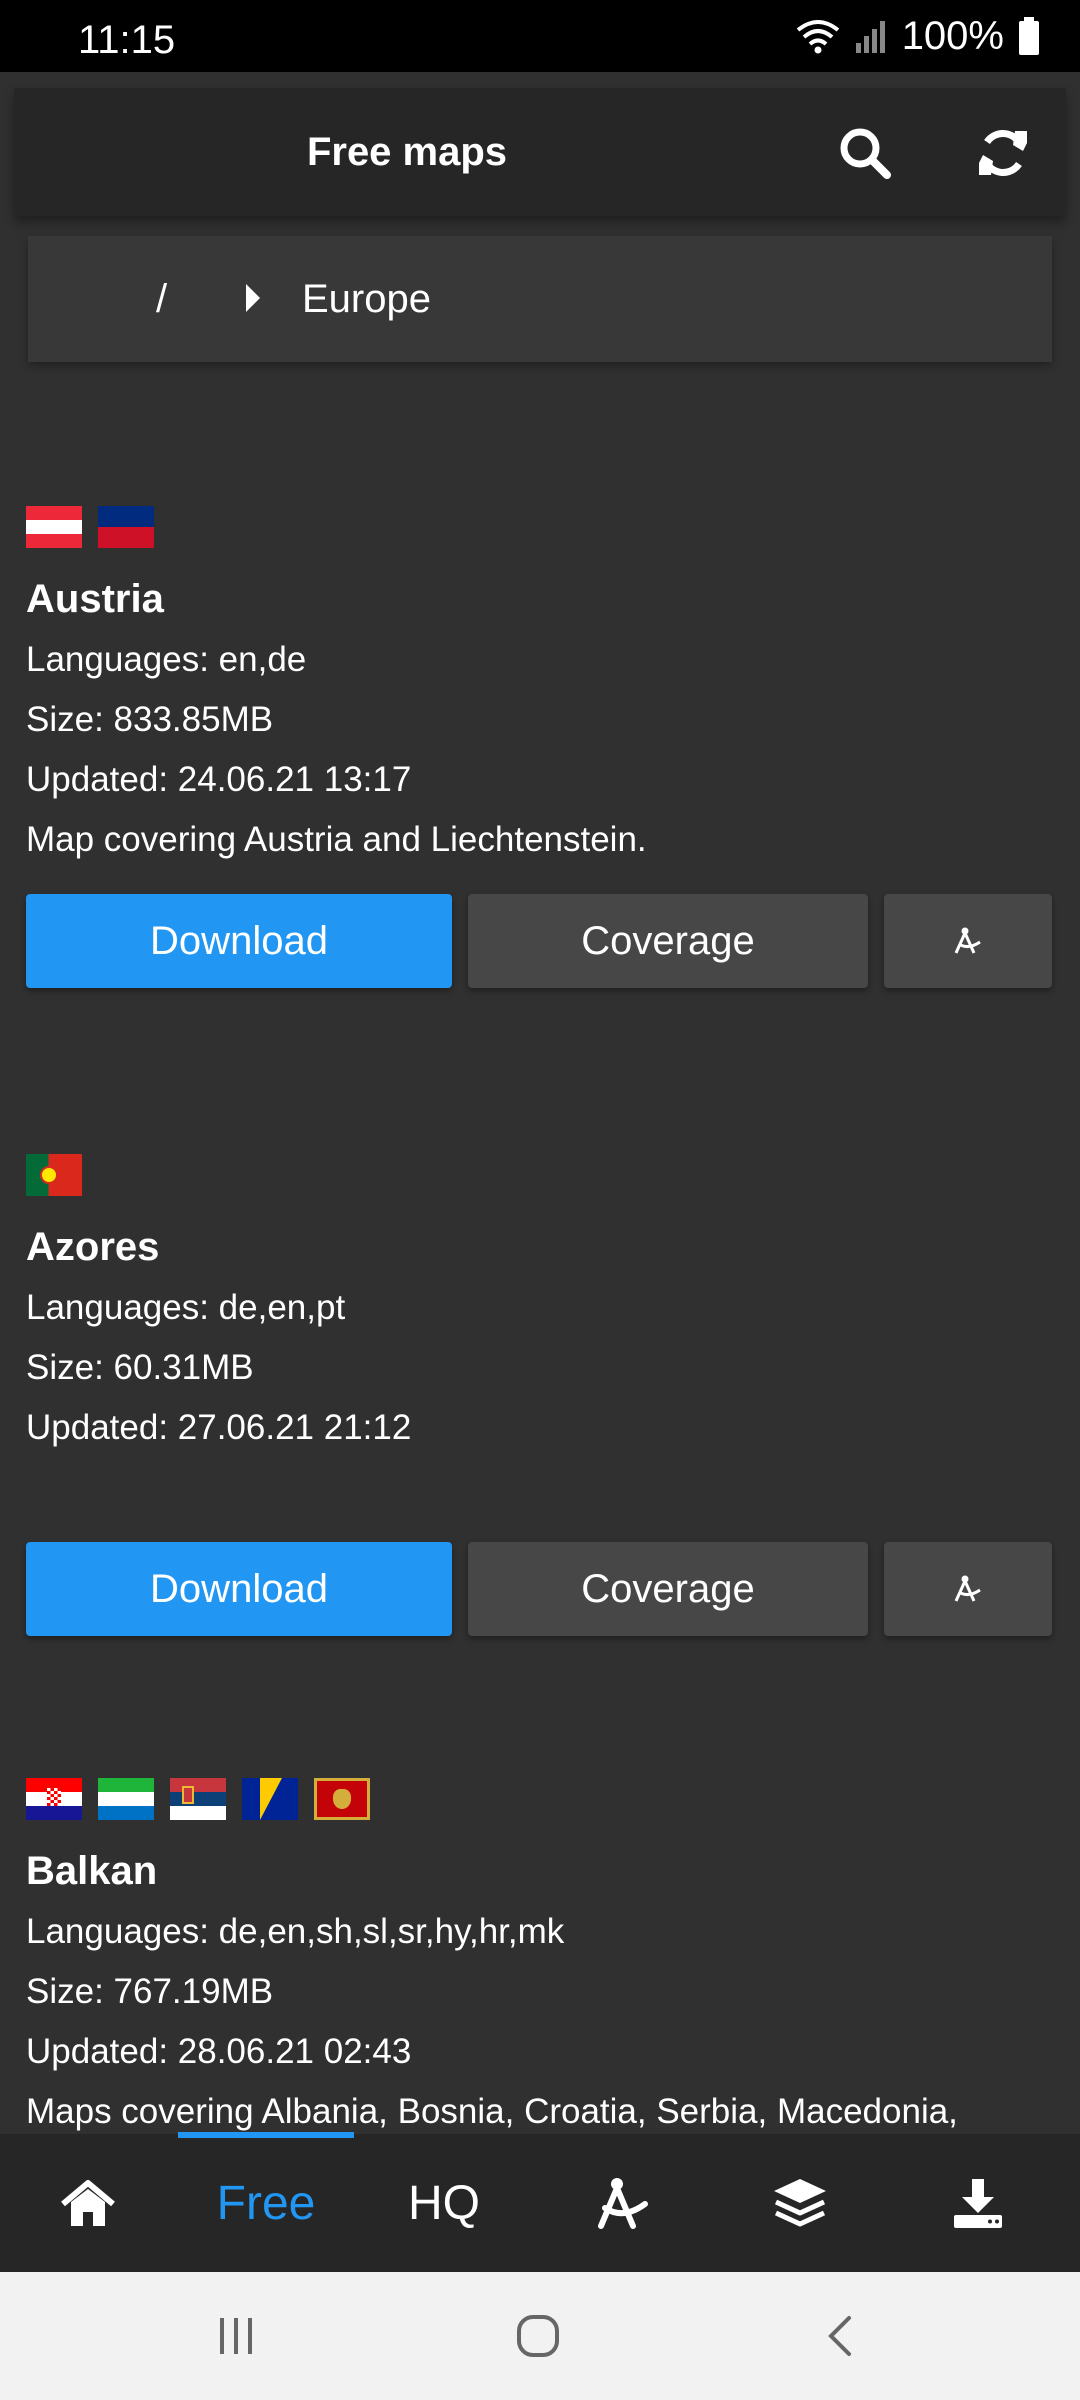 This screenshot has height=2400, width=1080. I want to click on entry-languages: Languages: en,de, so click(166, 659).